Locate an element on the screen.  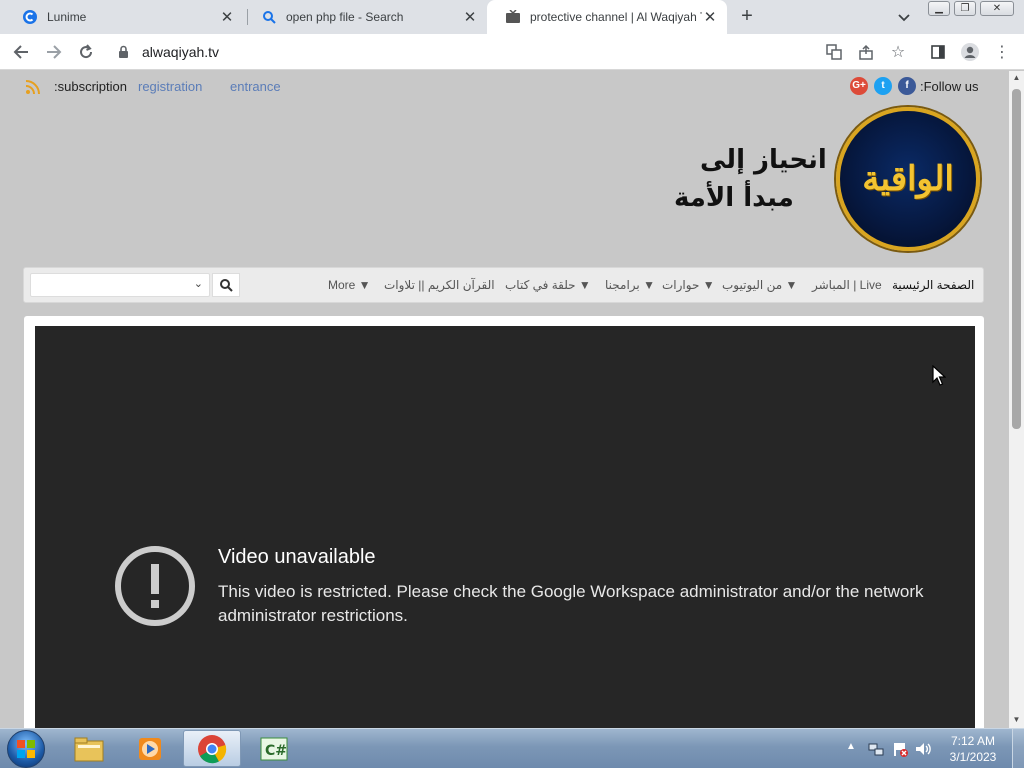
tray-expand-icon: ▲ is located at coordinates (851, 746).